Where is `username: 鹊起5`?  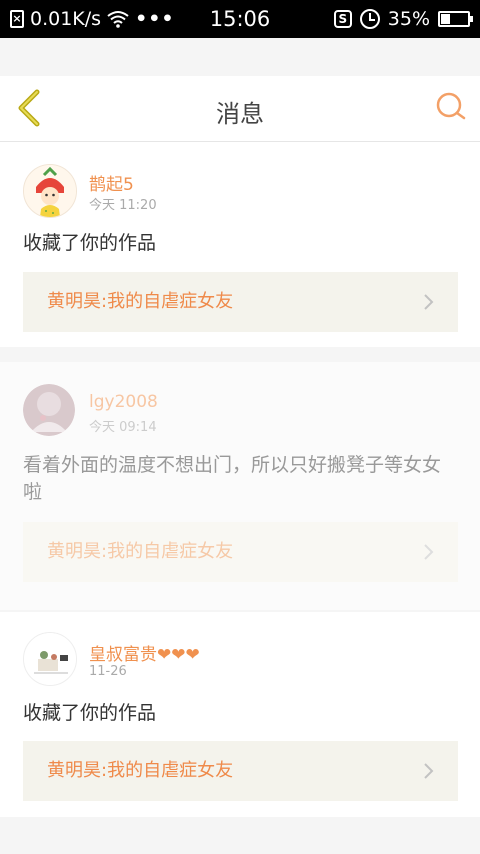 username: 鹊起5 is located at coordinates (111, 182).